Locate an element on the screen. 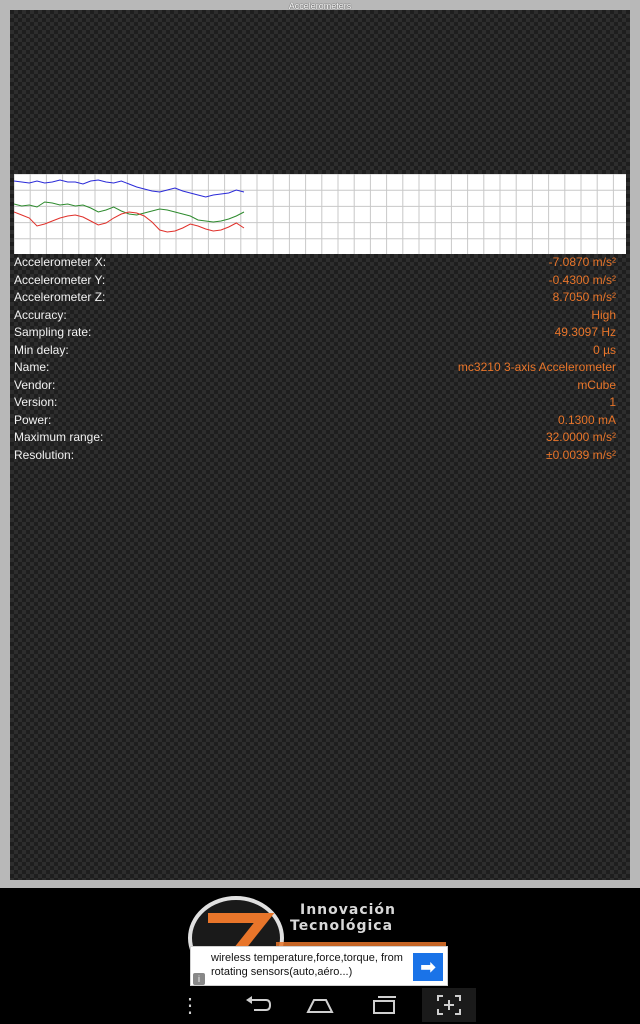 Image resolution: width=640 pixels, height=1024 pixels. reading-label: Resolution: is located at coordinates (44, 454).